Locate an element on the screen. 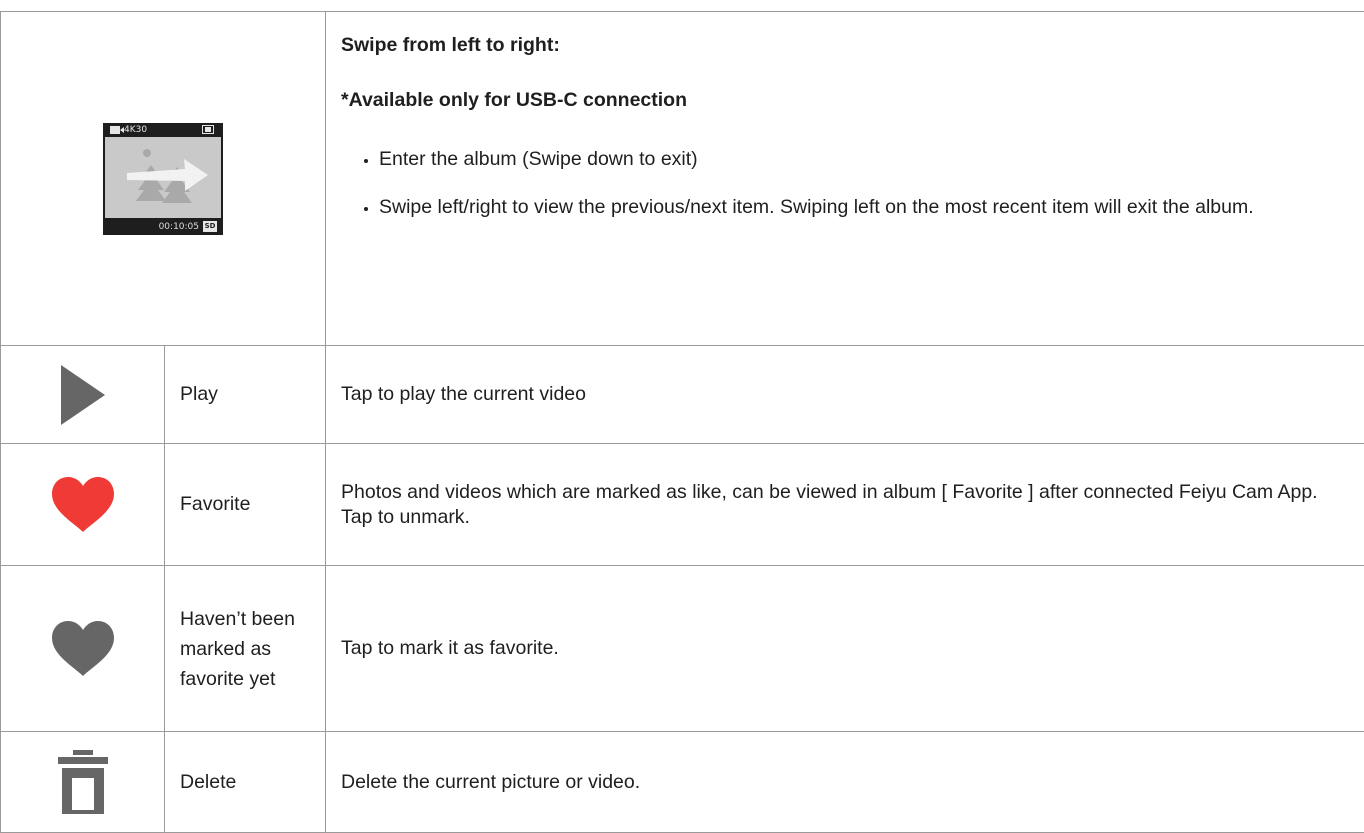 This screenshot has height=833, width=1364. play-icon is located at coordinates (83, 395).